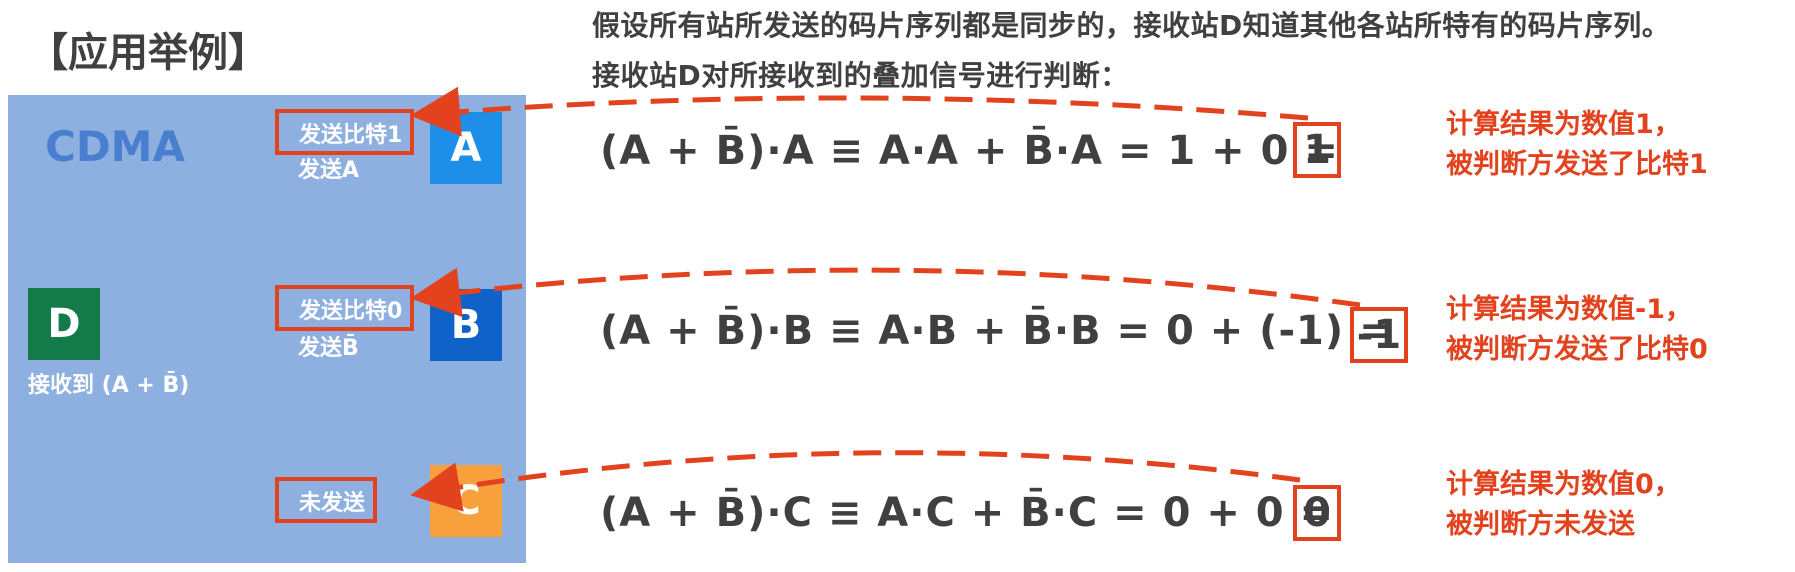 Image resolution: width=1795 pixels, height=572 pixels. I want to click on station-a: A, so click(466, 148).